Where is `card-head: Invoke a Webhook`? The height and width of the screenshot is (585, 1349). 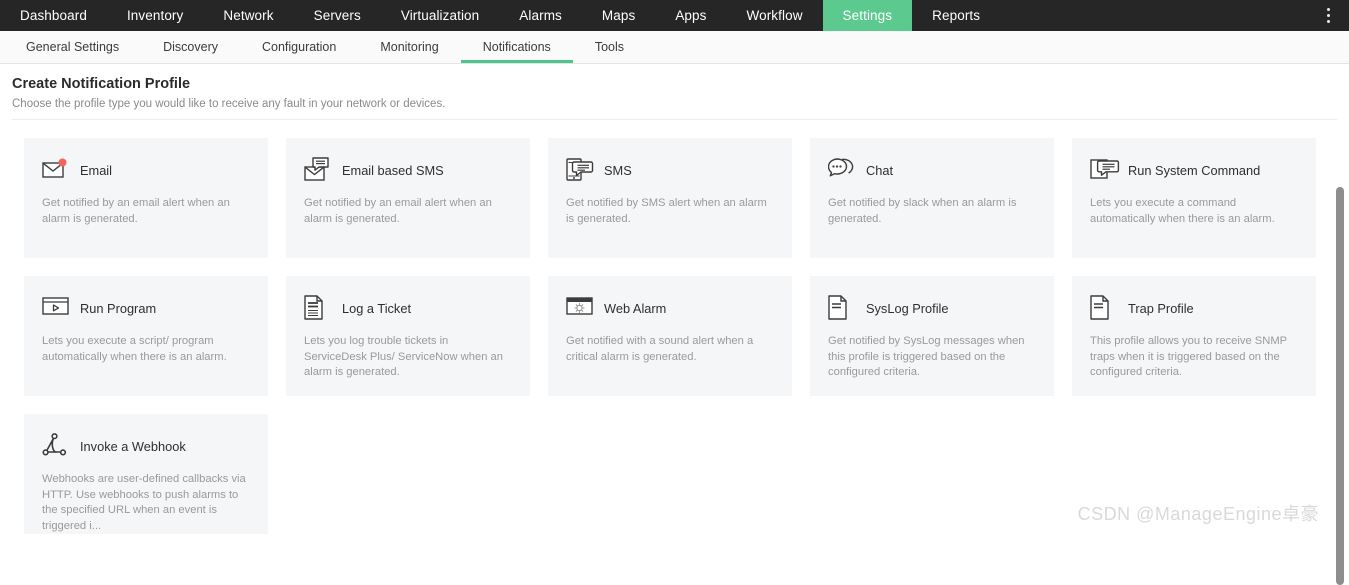
card-head: Invoke a Webhook is located at coordinates (146, 446).